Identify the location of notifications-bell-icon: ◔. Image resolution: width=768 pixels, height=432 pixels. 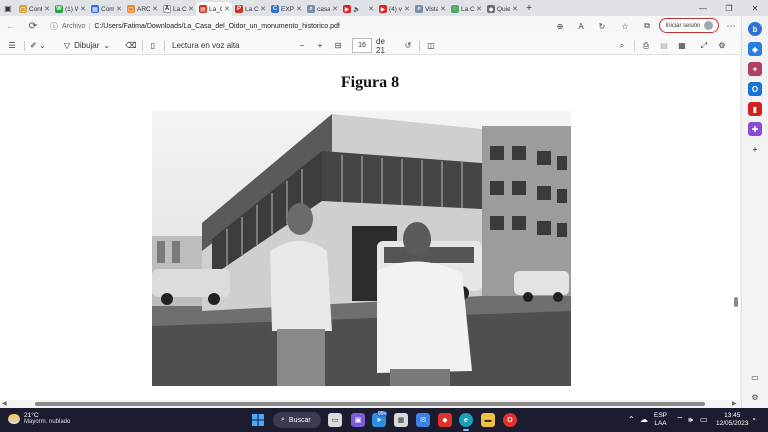
(753, 419).